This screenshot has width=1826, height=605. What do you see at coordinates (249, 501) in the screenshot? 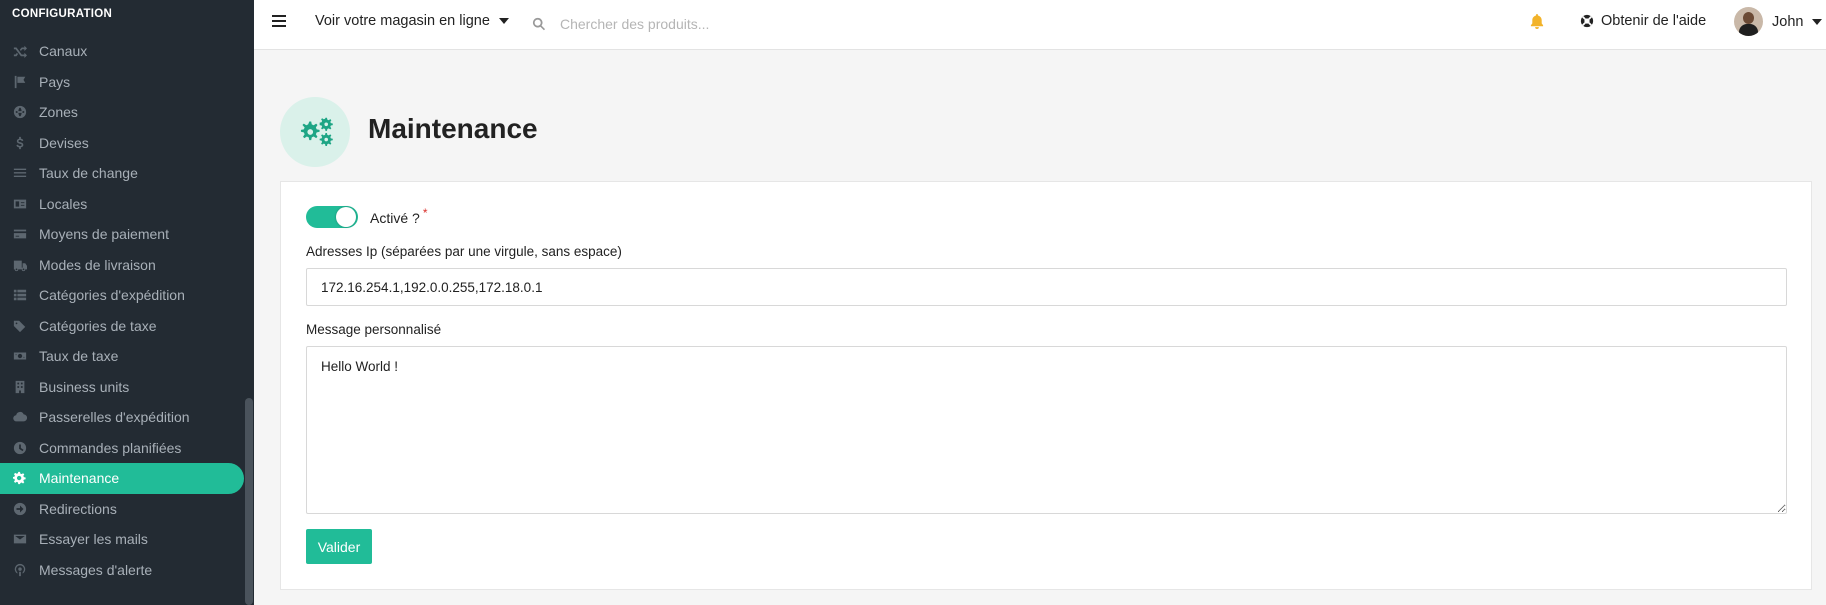
I see `sidebar-scrollbar-thumb` at bounding box center [249, 501].